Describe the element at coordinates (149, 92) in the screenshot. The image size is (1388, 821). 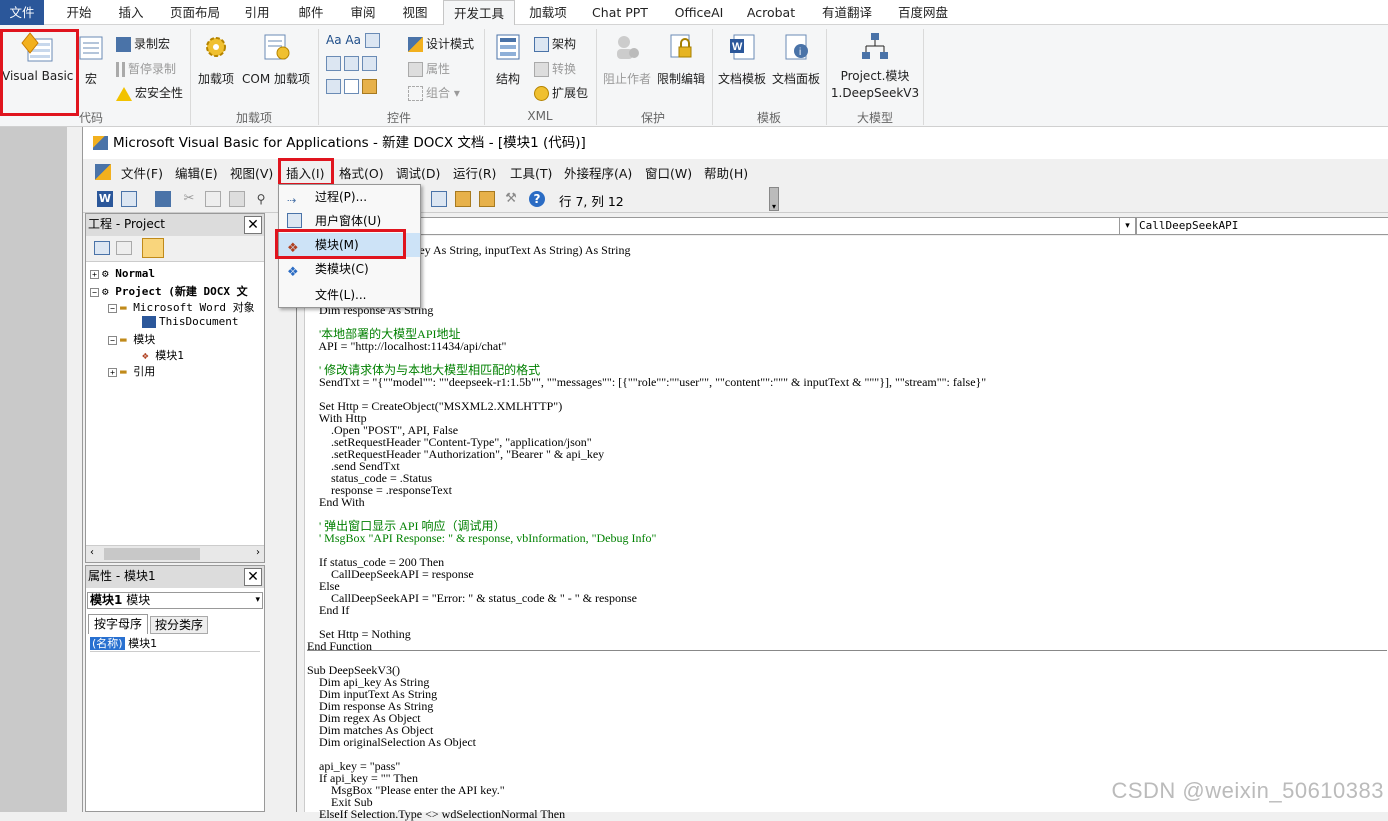
I see `macro-security-button: 宏安全性` at that location.